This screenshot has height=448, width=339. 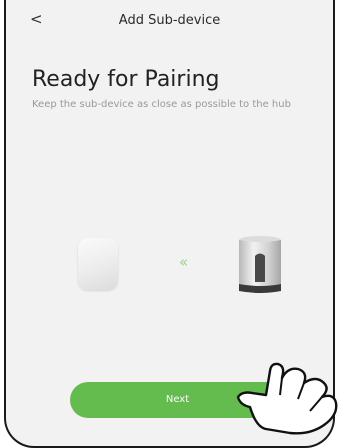 I want to click on hub-device-image, so click(x=260, y=264).